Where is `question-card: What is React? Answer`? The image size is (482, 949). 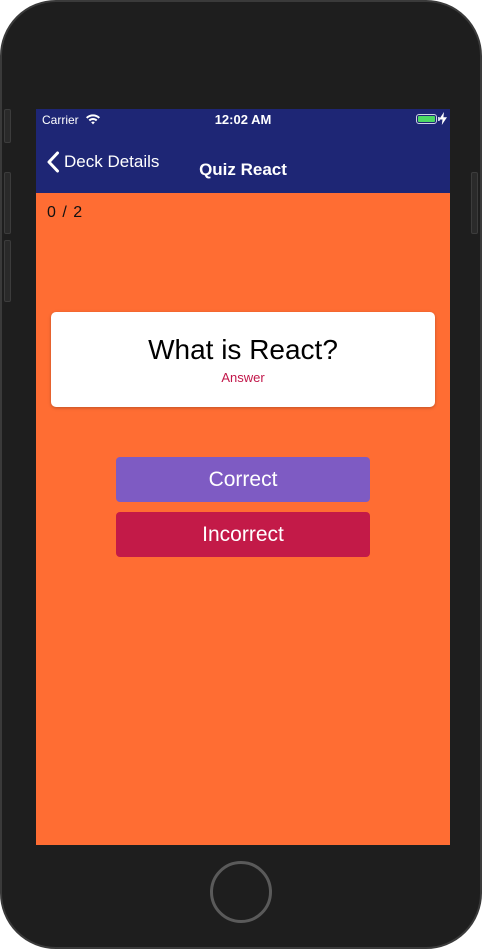
question-card: What is React? Answer is located at coordinates (243, 359).